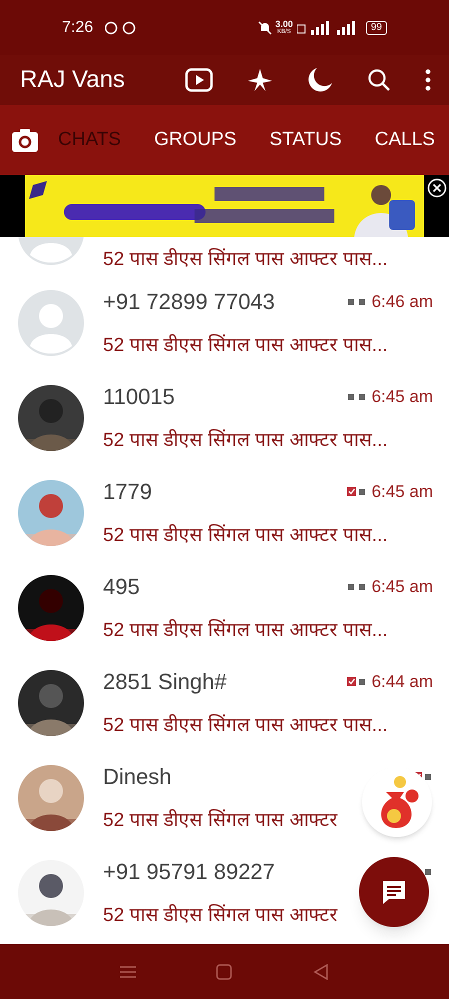 The image size is (449, 999). What do you see at coordinates (376, 27) in the screenshot?
I see `battery-indicator: 99` at bounding box center [376, 27].